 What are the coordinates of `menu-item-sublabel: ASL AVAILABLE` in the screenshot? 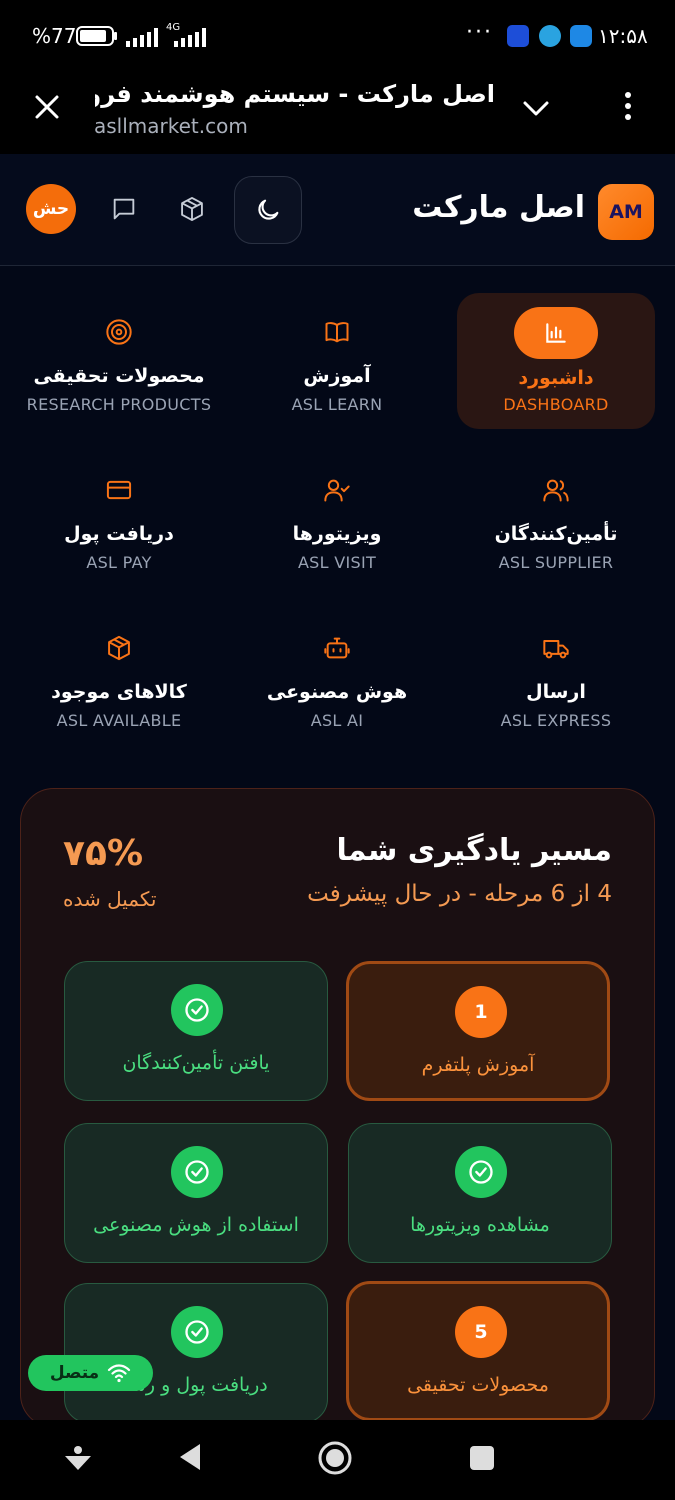 It's located at (119, 720).